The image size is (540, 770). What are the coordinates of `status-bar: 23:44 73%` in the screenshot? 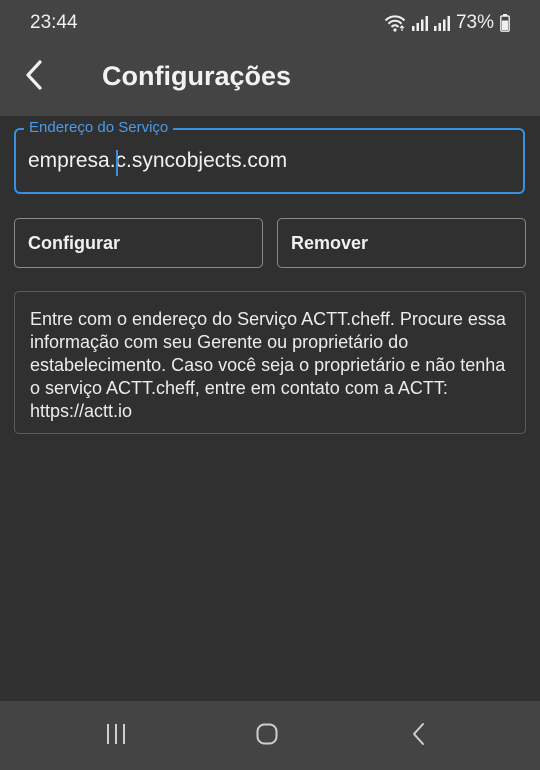 It's located at (270, 23).